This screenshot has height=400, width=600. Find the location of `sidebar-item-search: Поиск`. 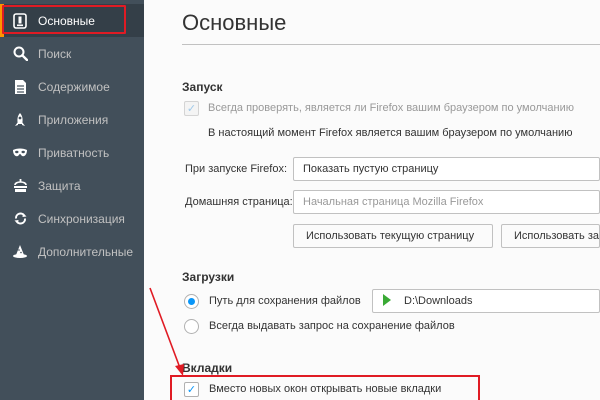

sidebar-item-search: Поиск is located at coordinates (72, 53).